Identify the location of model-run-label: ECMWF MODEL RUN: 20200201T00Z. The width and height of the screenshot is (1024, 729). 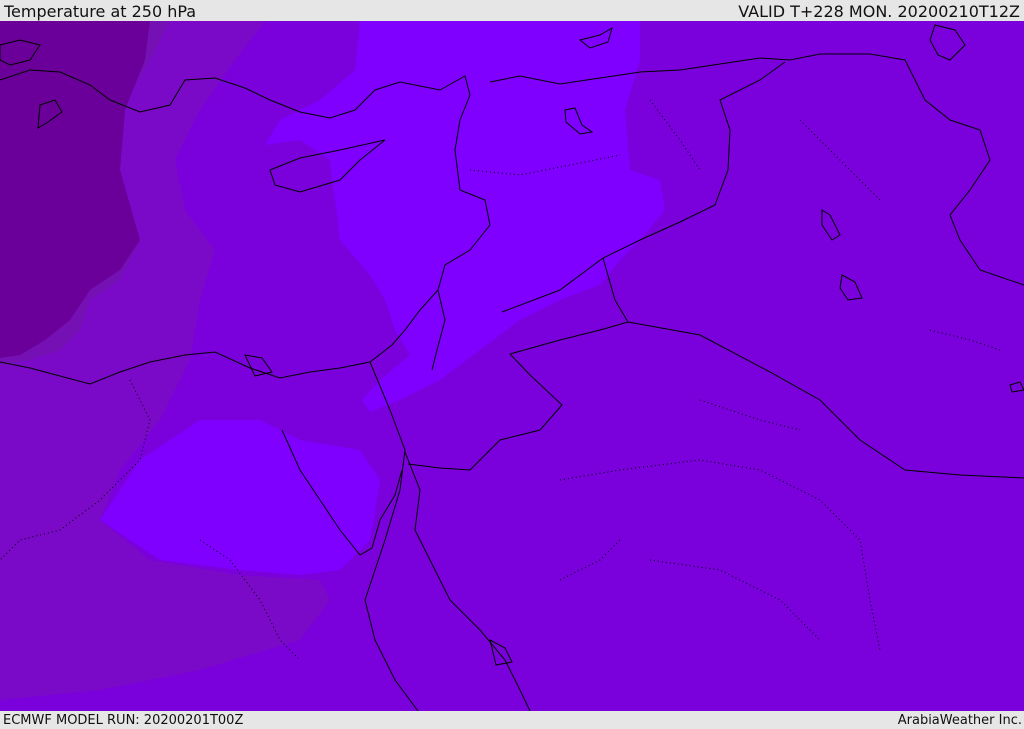
(123, 720).